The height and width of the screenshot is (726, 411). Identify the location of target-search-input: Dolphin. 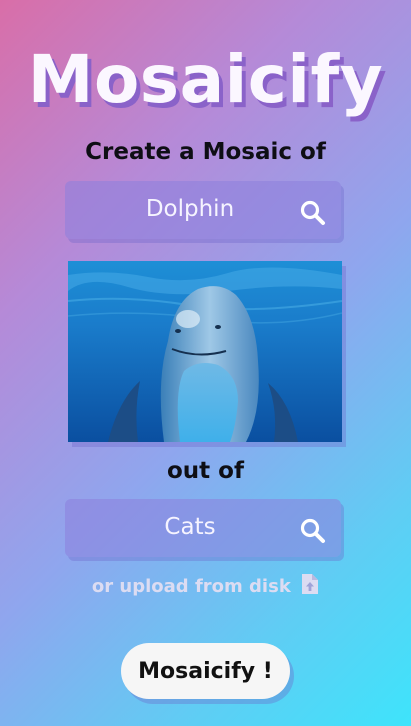
(190, 210).